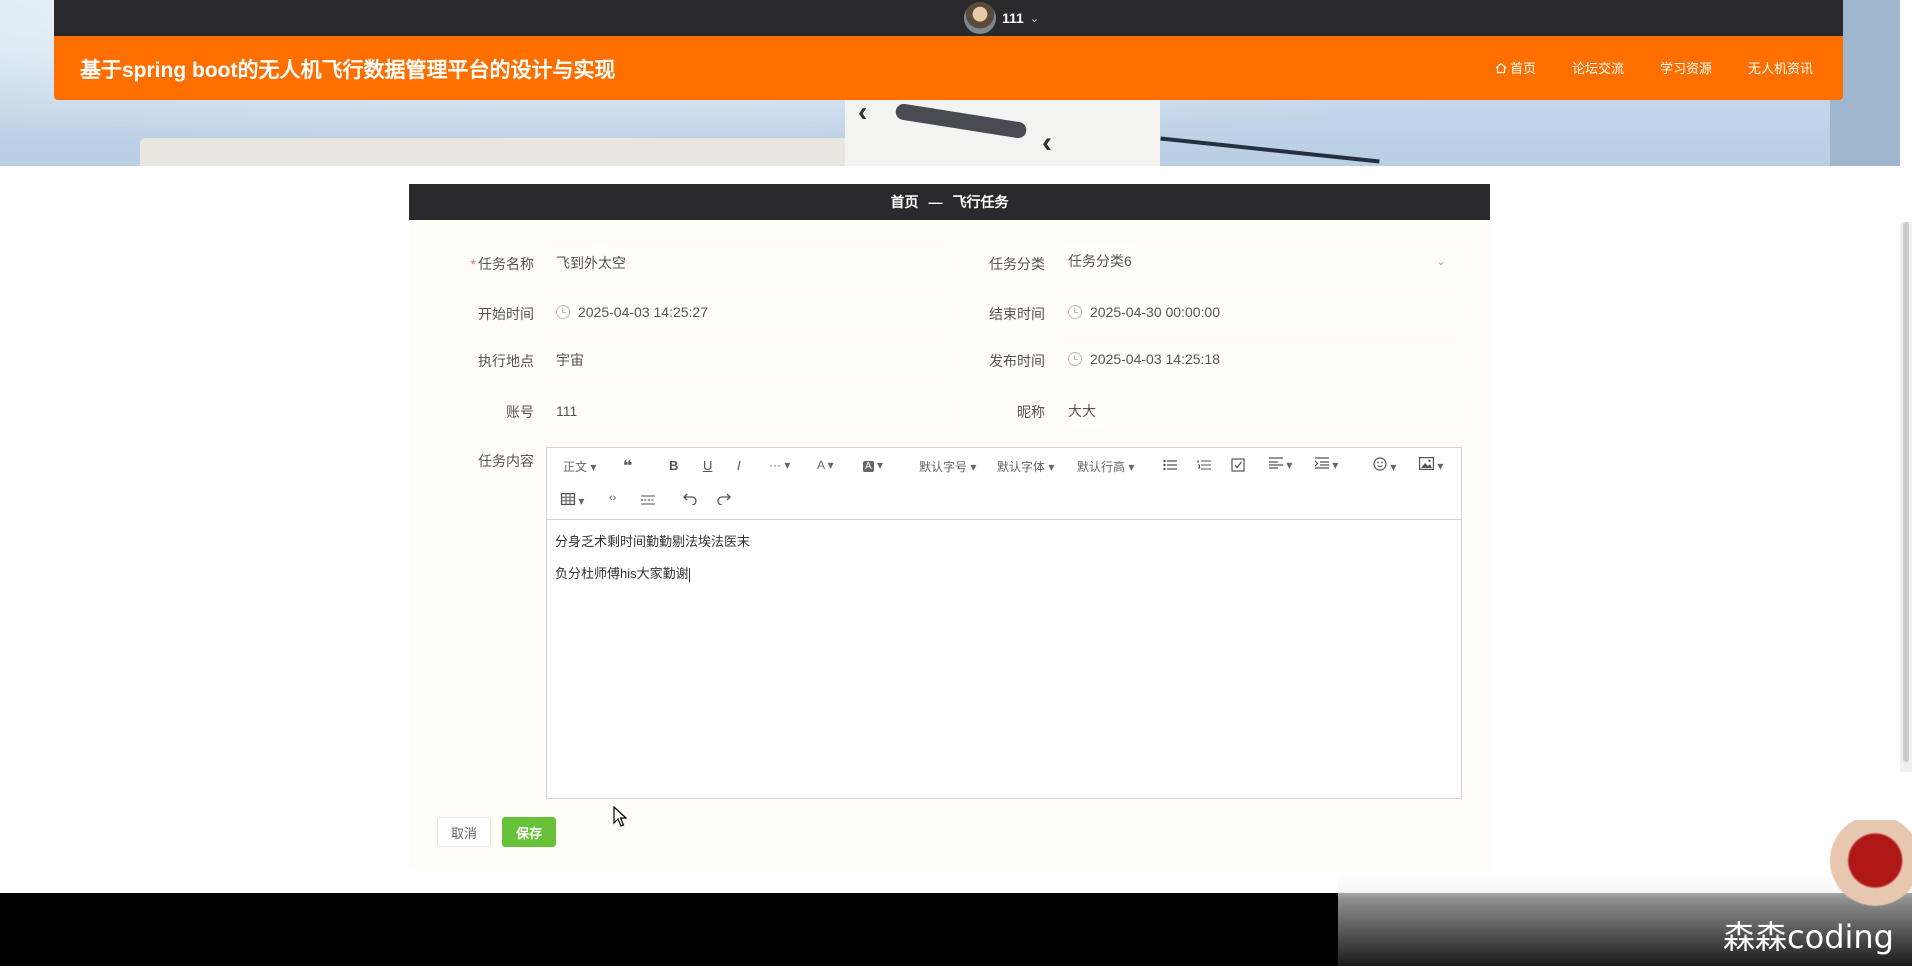 The image size is (1912, 966). I want to click on webcam-overlay-detail, so click(1866, 865).